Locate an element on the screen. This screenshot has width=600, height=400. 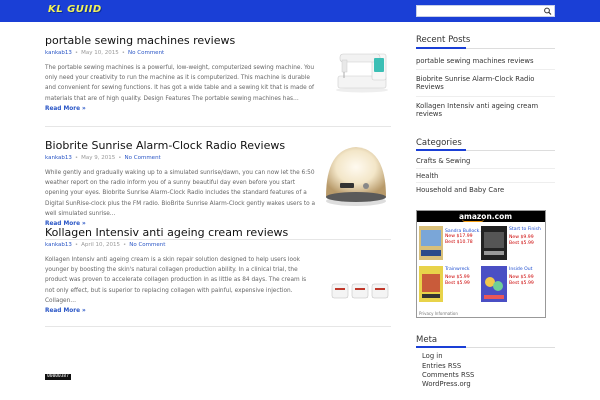
categories-heading: Categories is located at coordinates (439, 143).